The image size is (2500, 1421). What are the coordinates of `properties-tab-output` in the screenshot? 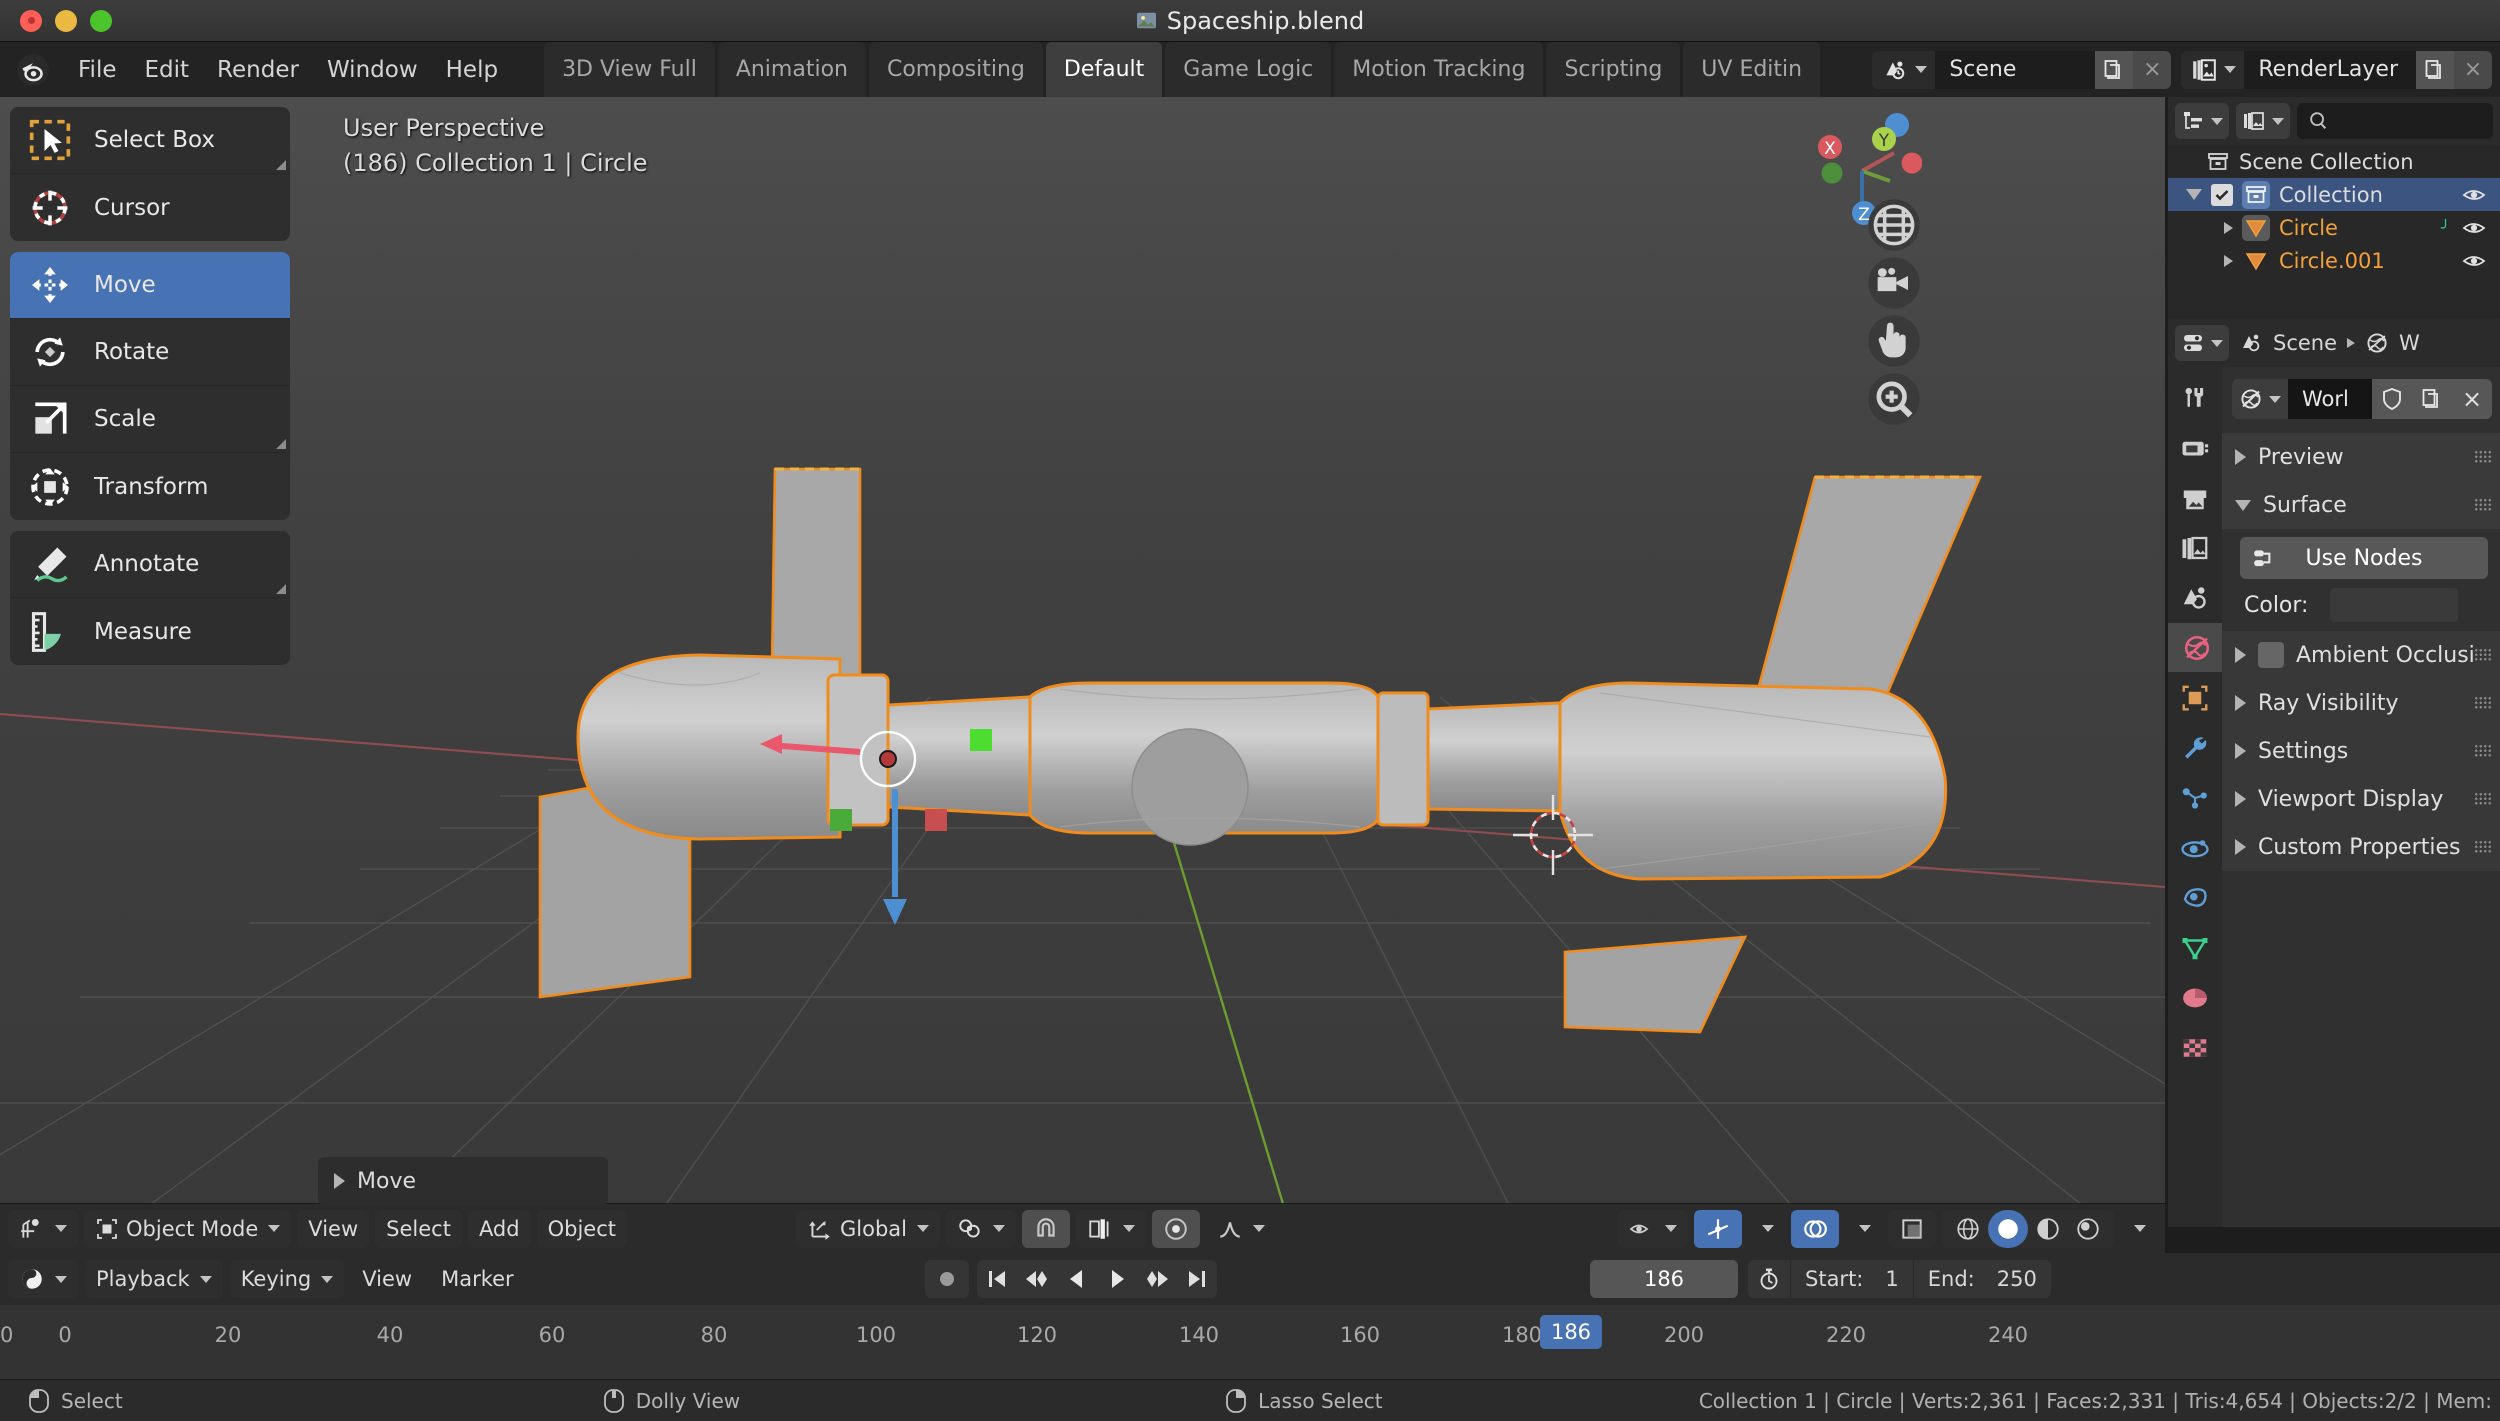 It's located at (2195, 497).